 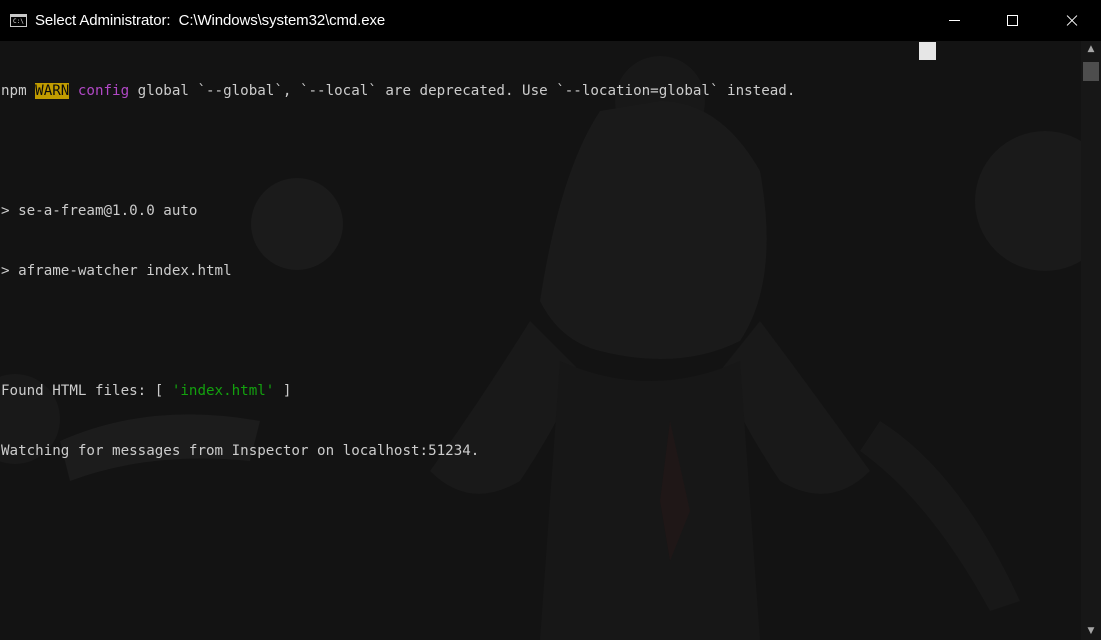 I want to click on cmd-icon-text: C:\, so click(x=18, y=21).